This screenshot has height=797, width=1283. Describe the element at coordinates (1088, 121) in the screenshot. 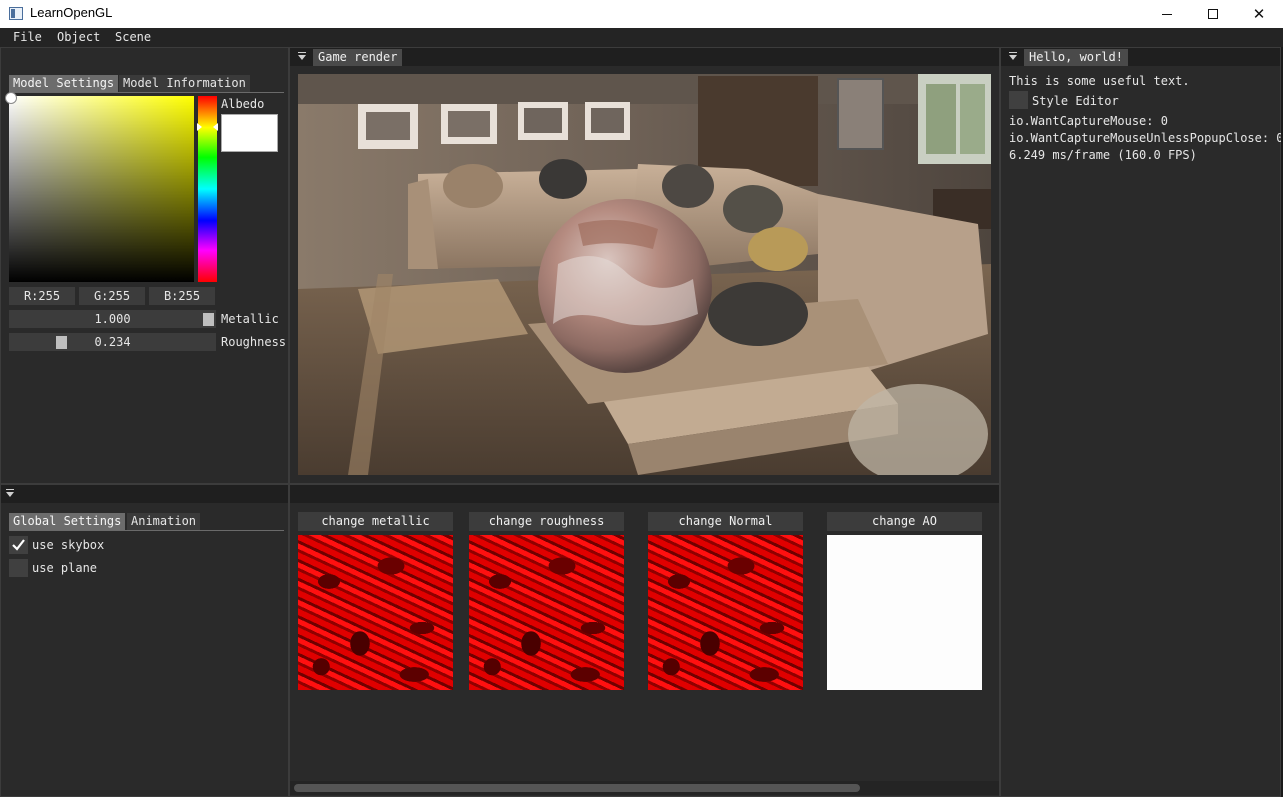

I see `want-capture-mouse: io.WantCaptureMouse: 0` at that location.